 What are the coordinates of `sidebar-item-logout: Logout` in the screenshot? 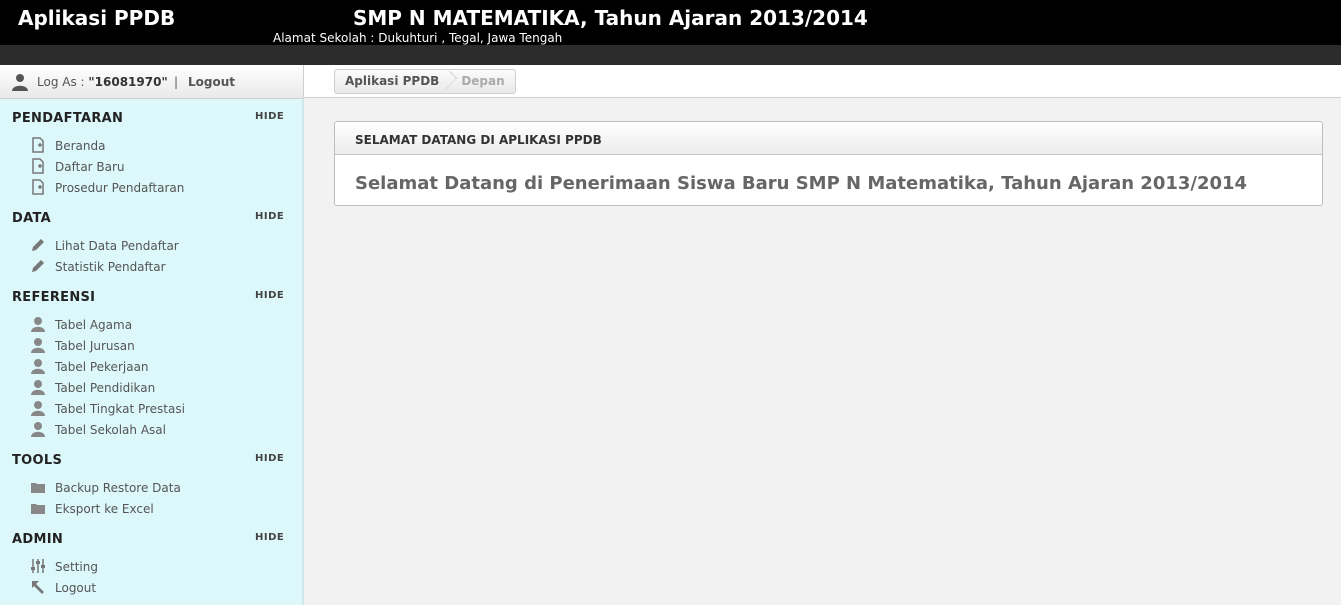 It's located at (153, 588).